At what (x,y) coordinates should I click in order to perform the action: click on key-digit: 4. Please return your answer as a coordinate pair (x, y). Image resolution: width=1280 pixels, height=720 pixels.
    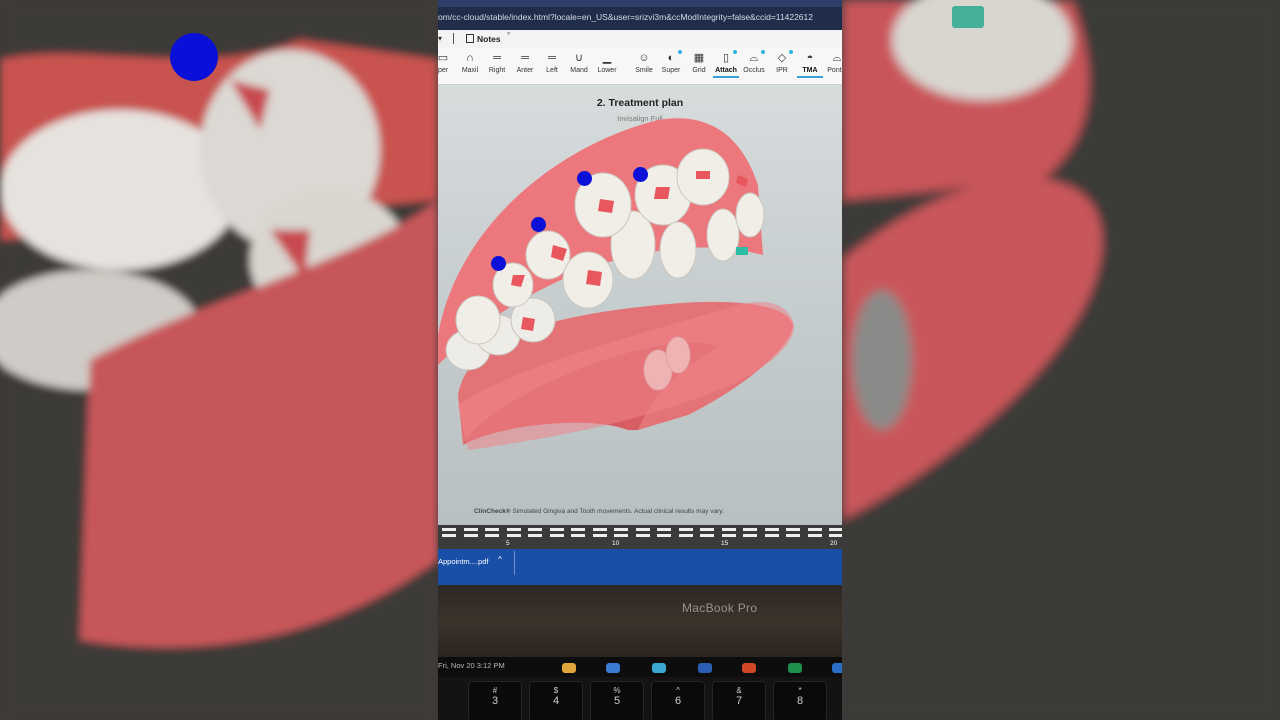
    Looking at the image, I should click on (556, 701).